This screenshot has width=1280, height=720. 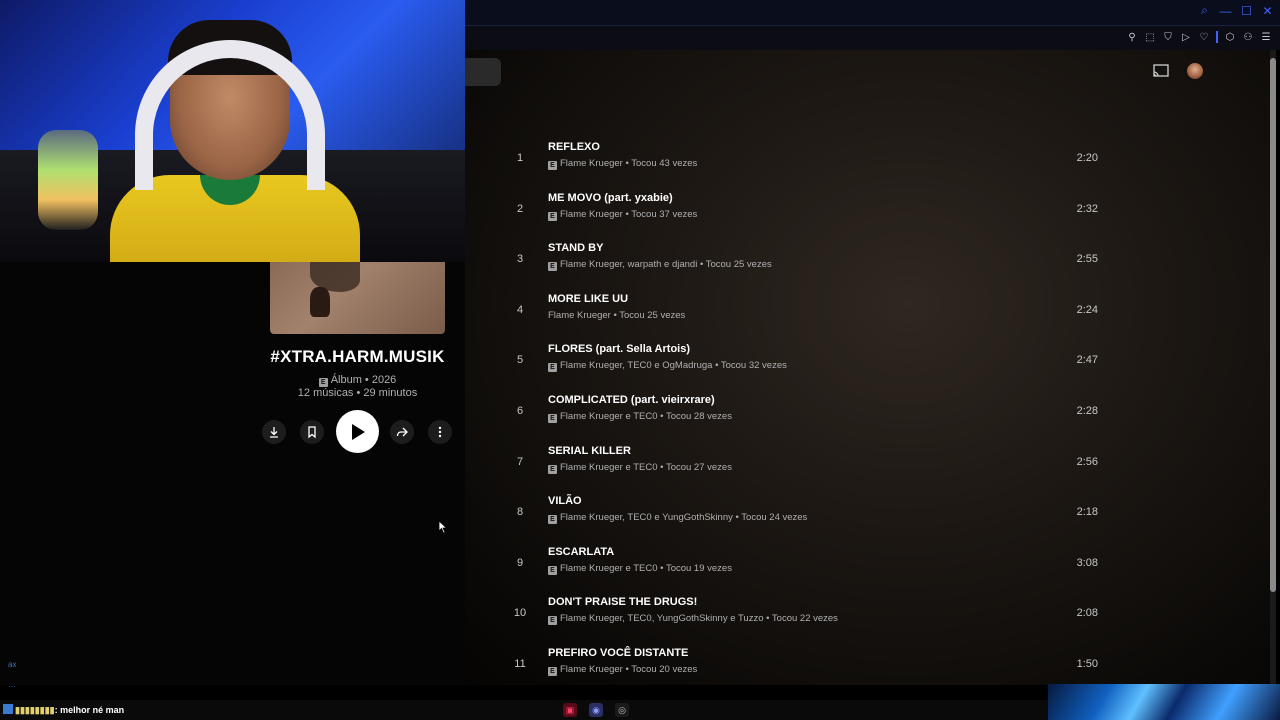 What do you see at coordinates (357, 356) in the screenshot?
I see `album-title: #XTRA.HARM.MUSIK` at bounding box center [357, 356].